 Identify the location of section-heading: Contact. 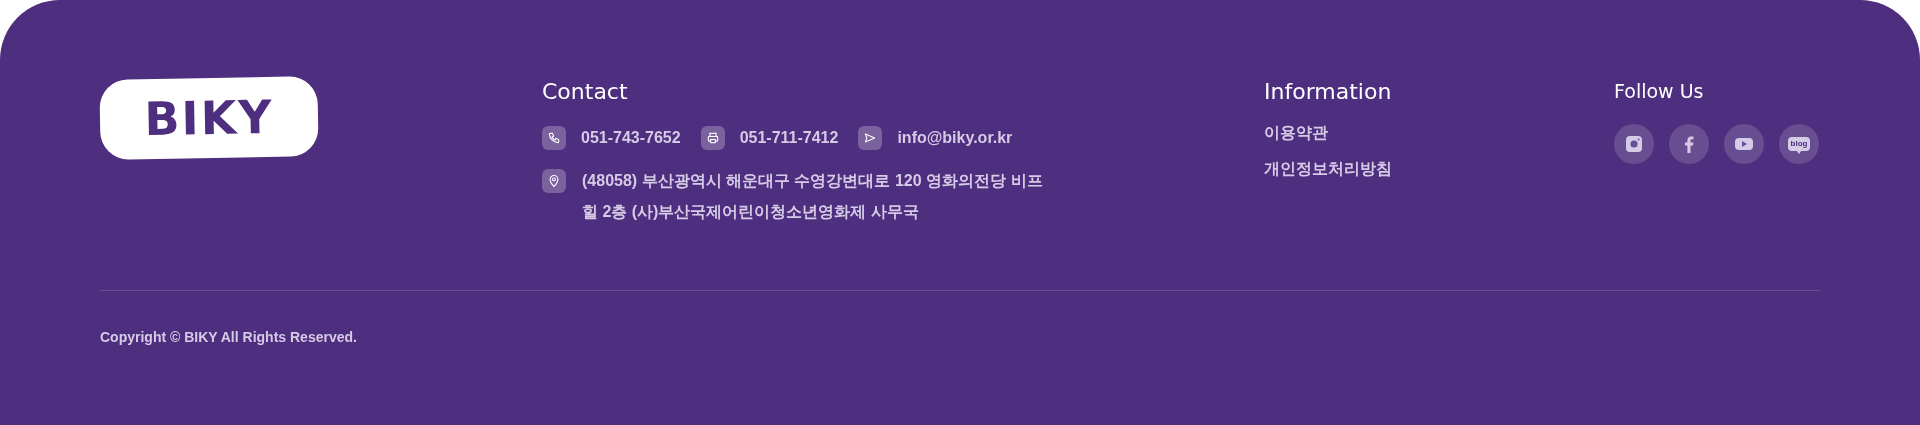
(585, 92).